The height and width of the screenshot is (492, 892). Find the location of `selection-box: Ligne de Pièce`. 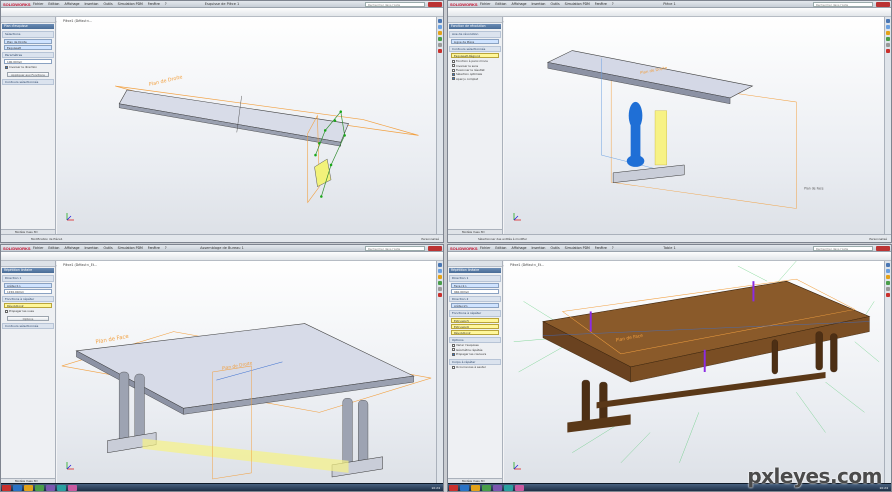

selection-box: Ligne de Pièce is located at coordinates (475, 41).